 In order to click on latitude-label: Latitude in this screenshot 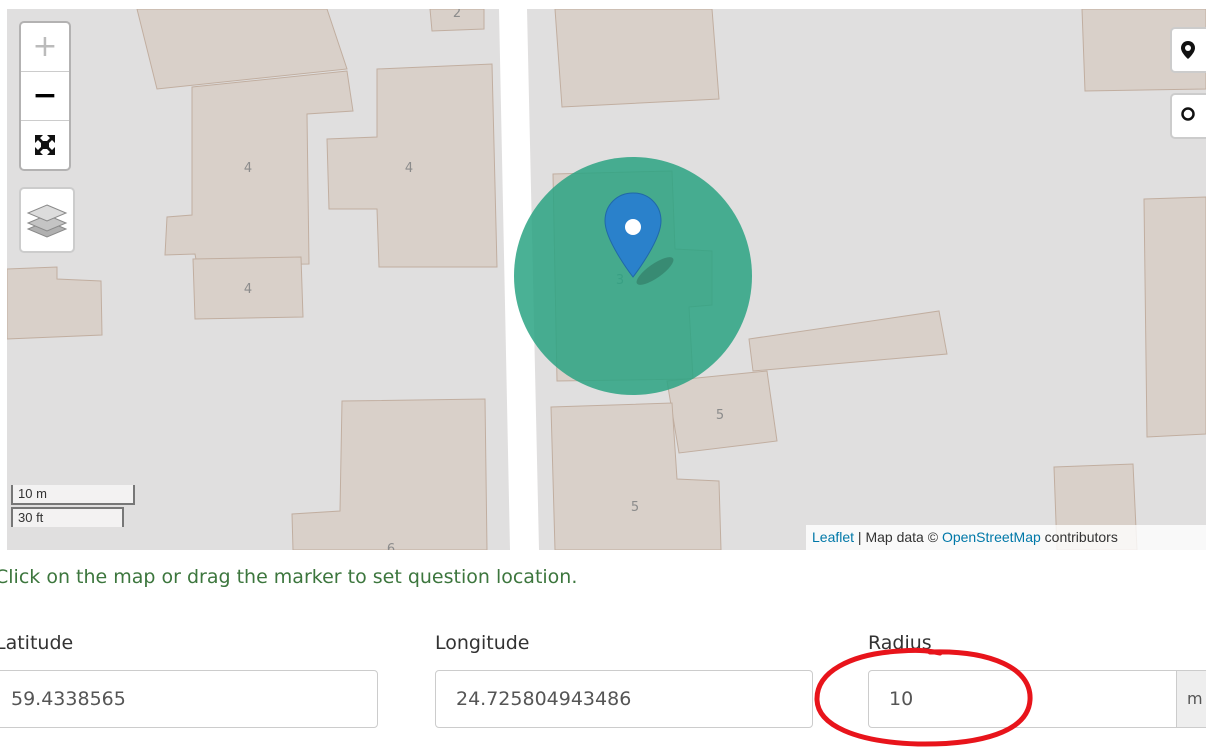, I will do `click(37, 643)`.